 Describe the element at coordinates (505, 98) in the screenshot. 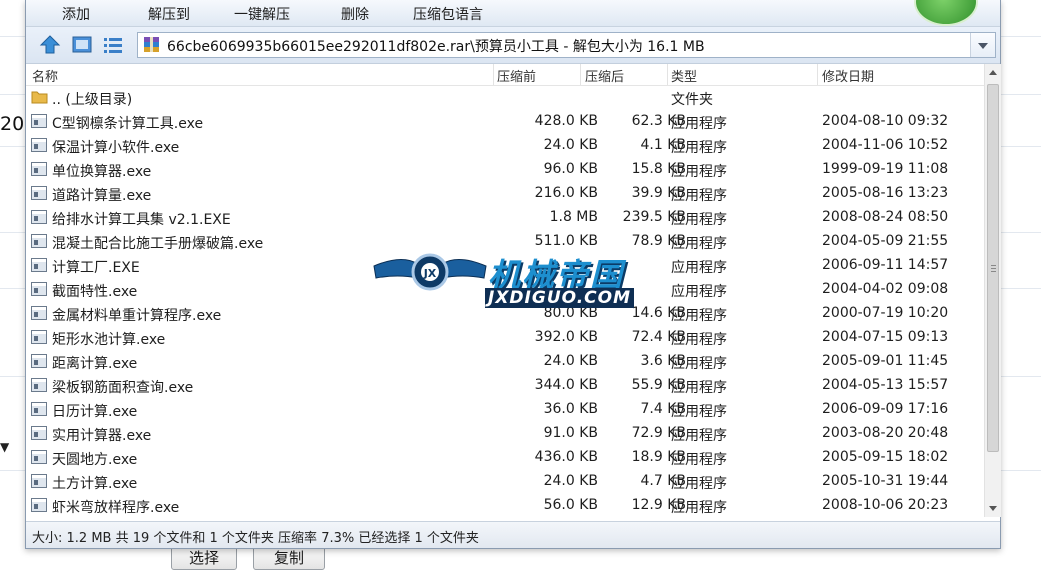

I see `table-row: .. (上级目录) 文件夹` at that location.